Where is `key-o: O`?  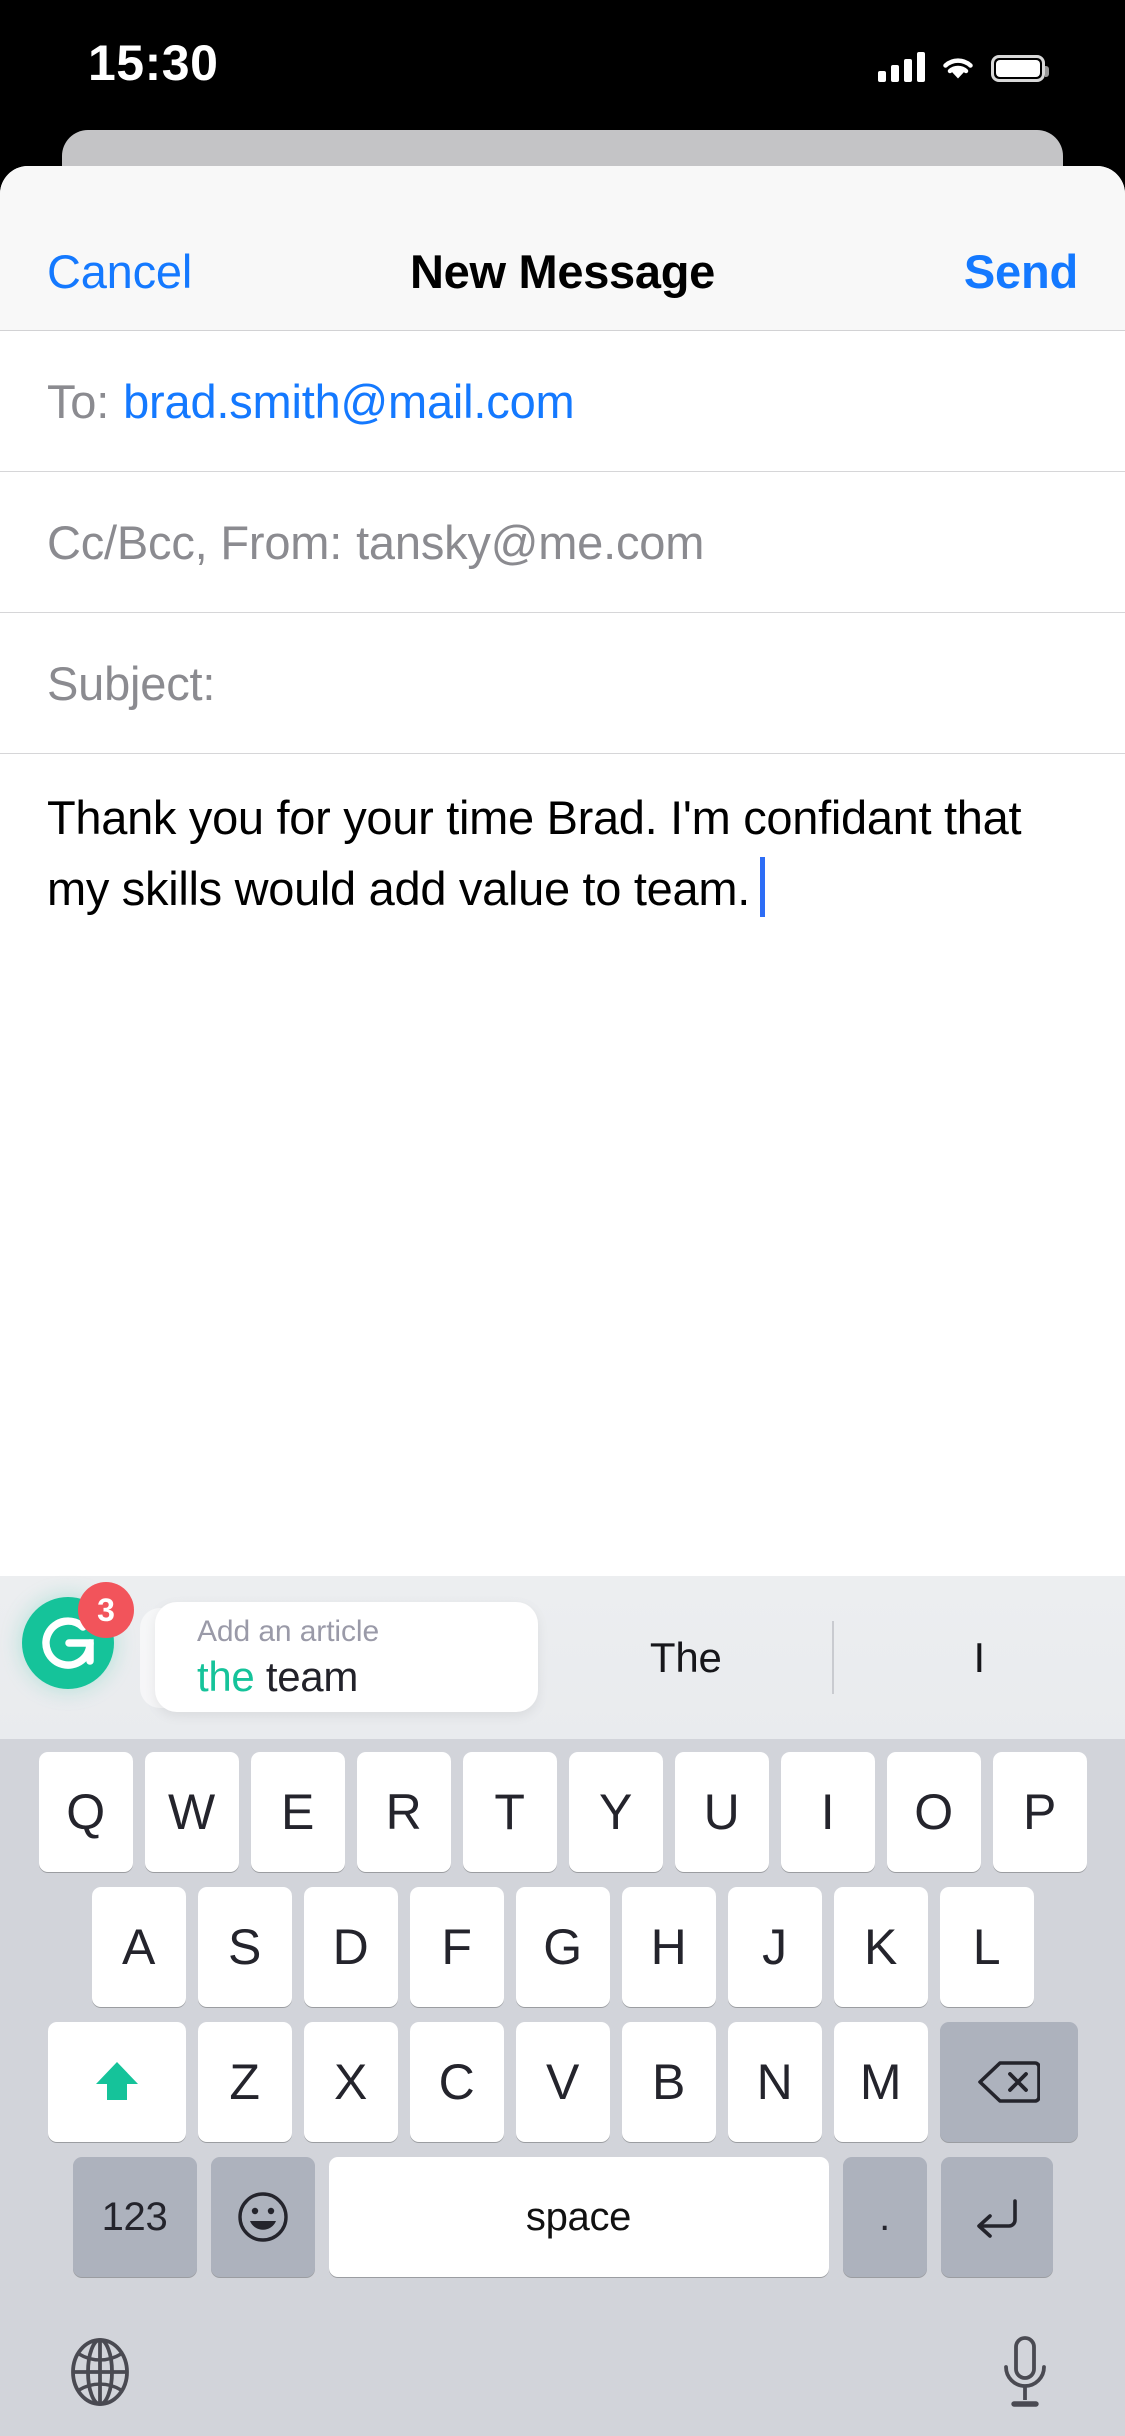
key-o: O is located at coordinates (933, 1812).